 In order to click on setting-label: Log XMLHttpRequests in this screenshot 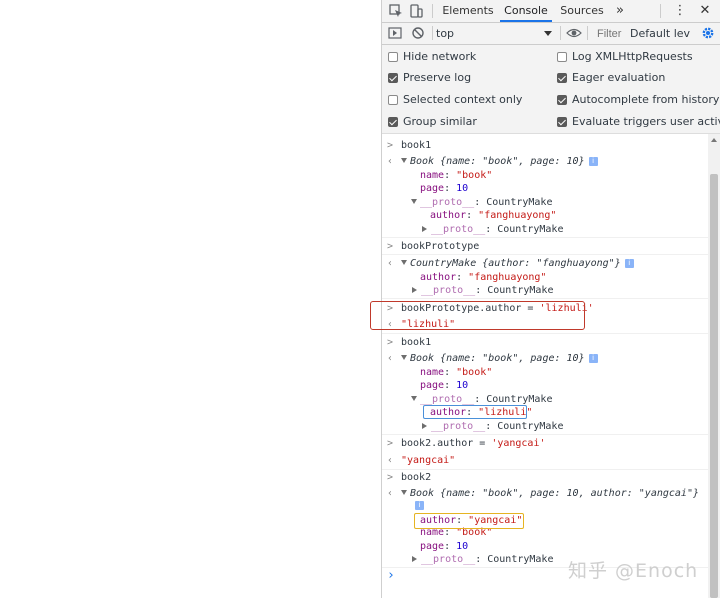, I will do `click(632, 56)`.